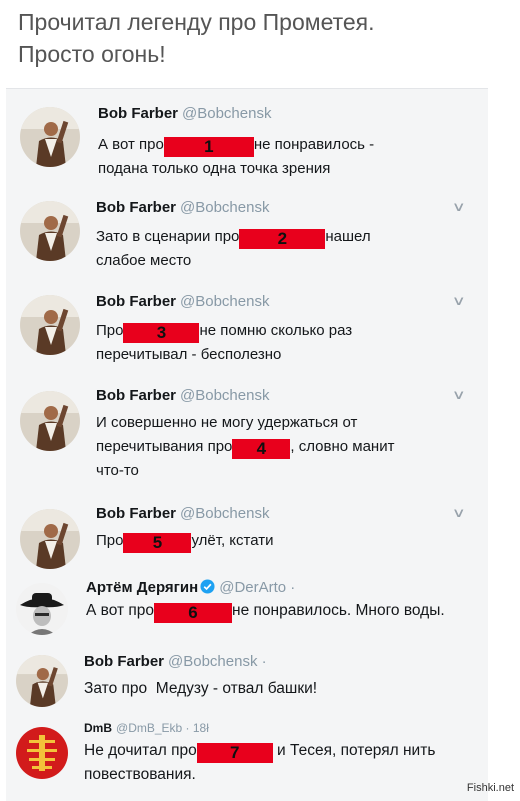  I want to click on author-handle: @DmB_Ekb · 18ł, so click(162, 728).